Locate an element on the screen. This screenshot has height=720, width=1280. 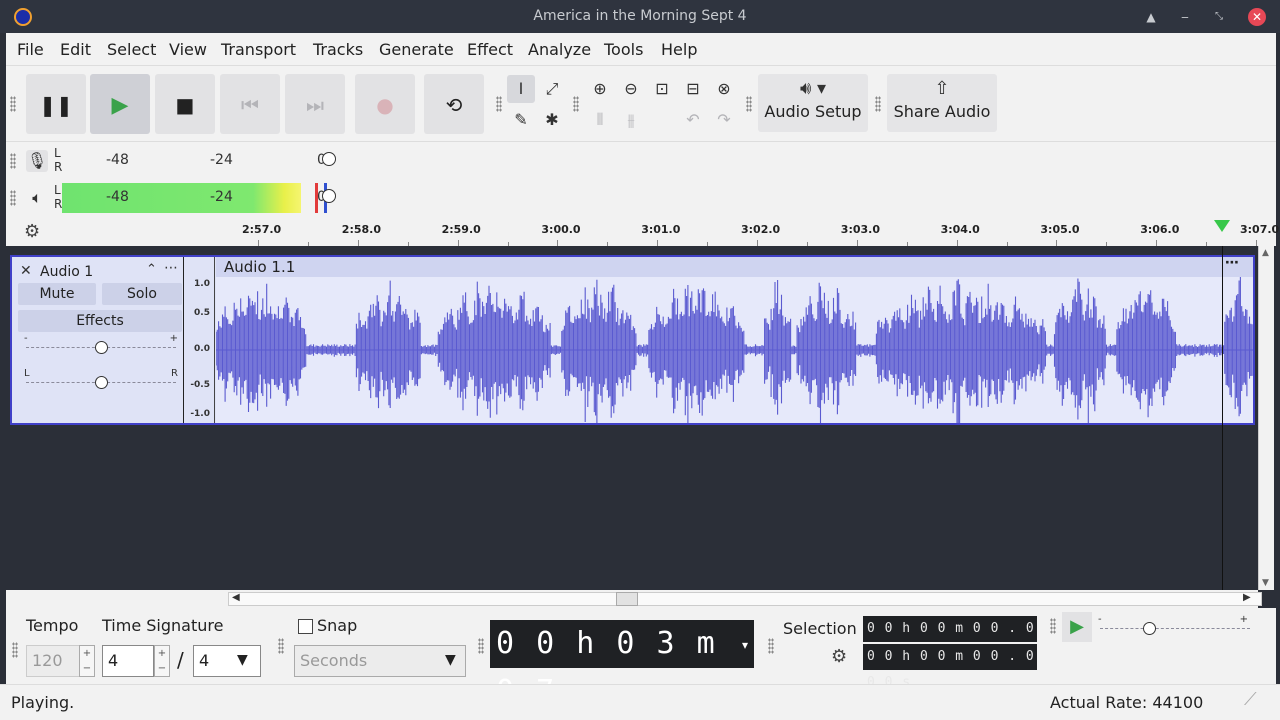
playback-meter is located at coordinates (198, 198).